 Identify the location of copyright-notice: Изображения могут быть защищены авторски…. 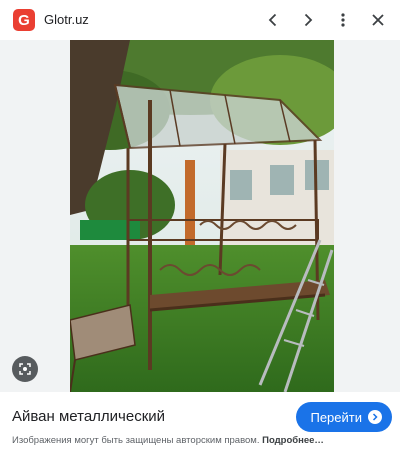
(168, 440).